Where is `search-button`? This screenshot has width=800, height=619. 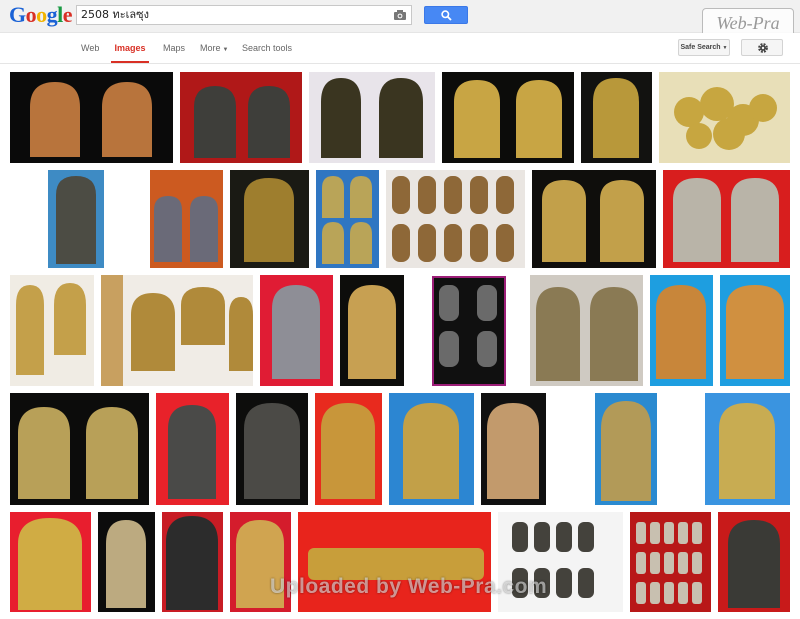 search-button is located at coordinates (446, 15).